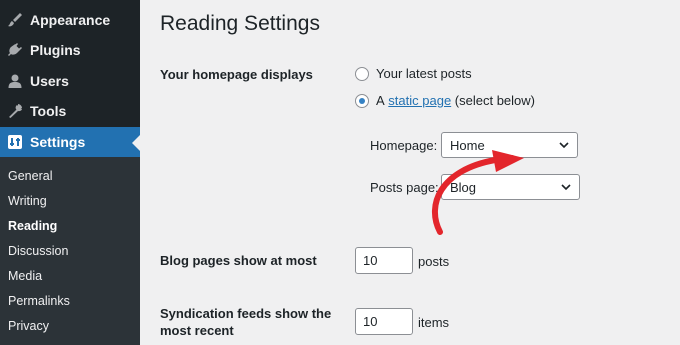 The height and width of the screenshot is (345, 680). Describe the element at coordinates (384, 321) in the screenshot. I see `syndication-input: 10` at that location.